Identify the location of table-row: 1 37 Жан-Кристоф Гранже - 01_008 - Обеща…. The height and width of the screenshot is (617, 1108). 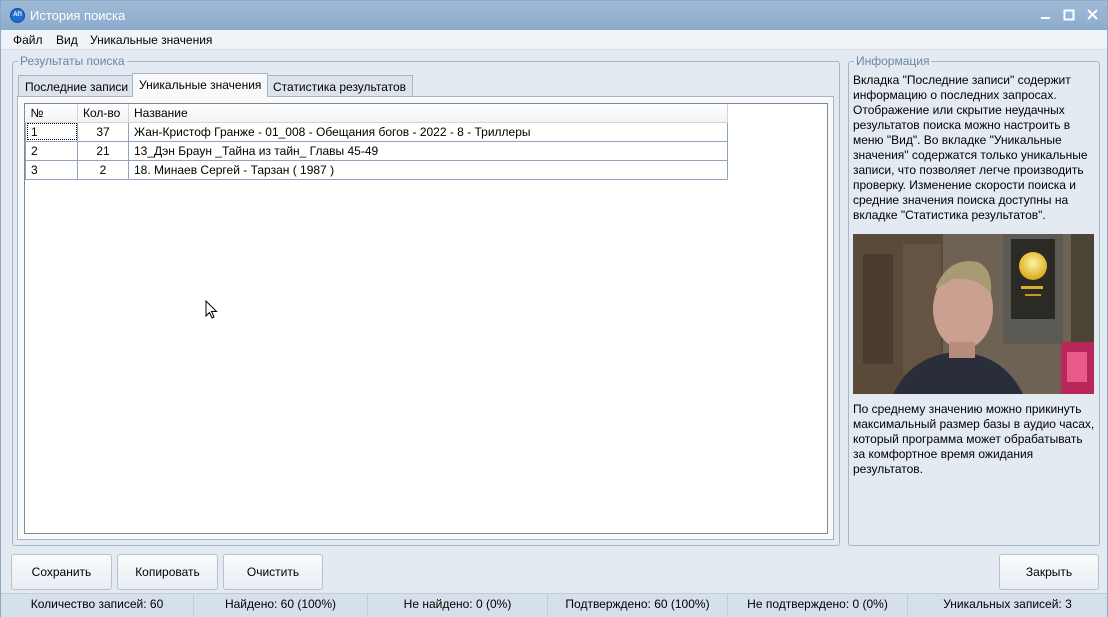
(376, 132).